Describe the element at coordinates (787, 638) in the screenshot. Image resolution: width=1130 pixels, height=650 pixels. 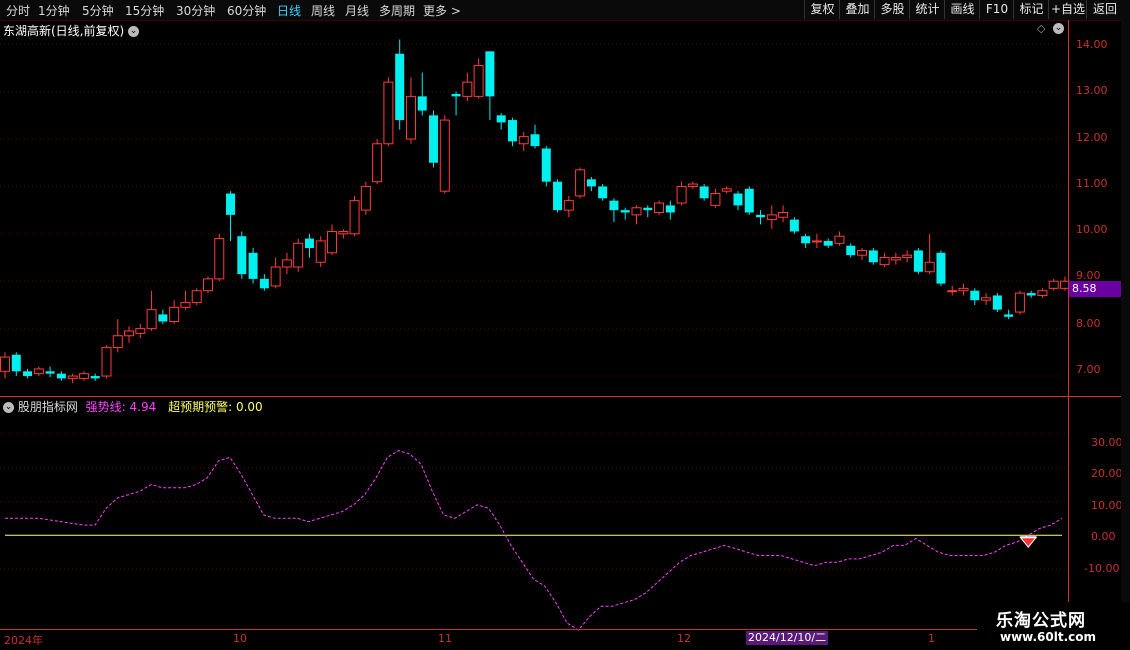
I see `cursor-date-label: 2024/12/10/二` at that location.